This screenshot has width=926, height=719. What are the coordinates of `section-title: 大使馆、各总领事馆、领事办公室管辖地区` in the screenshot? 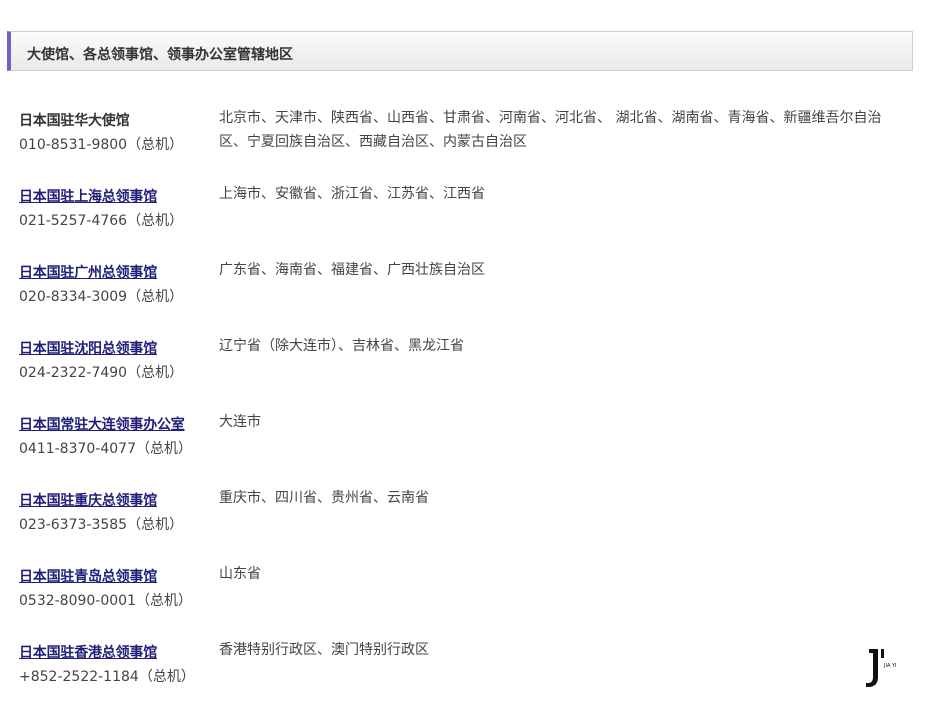 It's located at (160, 55).